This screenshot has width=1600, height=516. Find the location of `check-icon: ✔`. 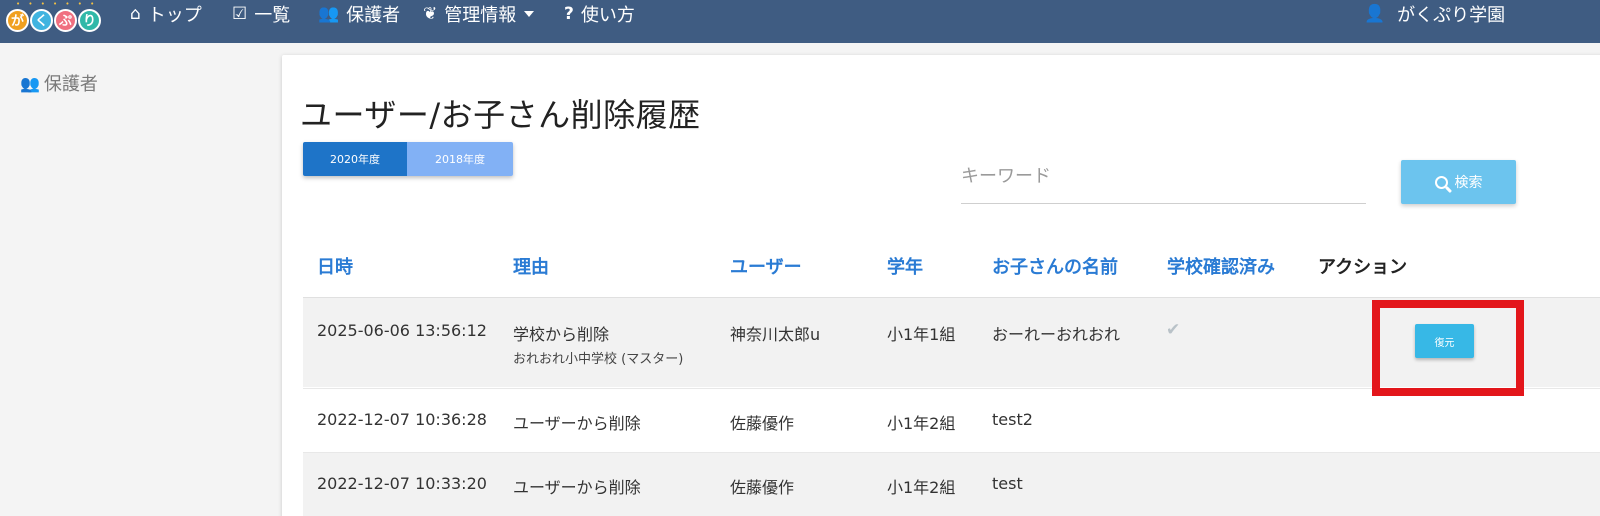

check-icon: ✔ is located at coordinates (1173, 330).